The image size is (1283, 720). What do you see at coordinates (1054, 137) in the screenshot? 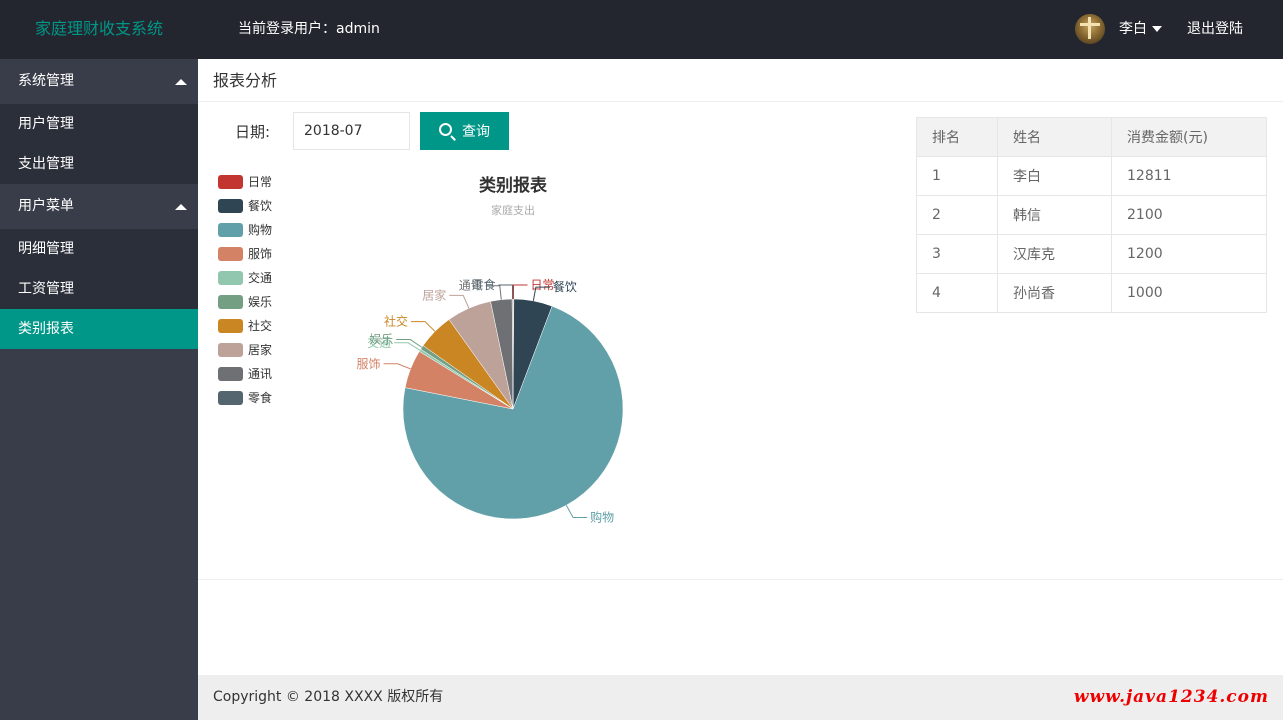
I see `col-header-name: 姓名` at bounding box center [1054, 137].